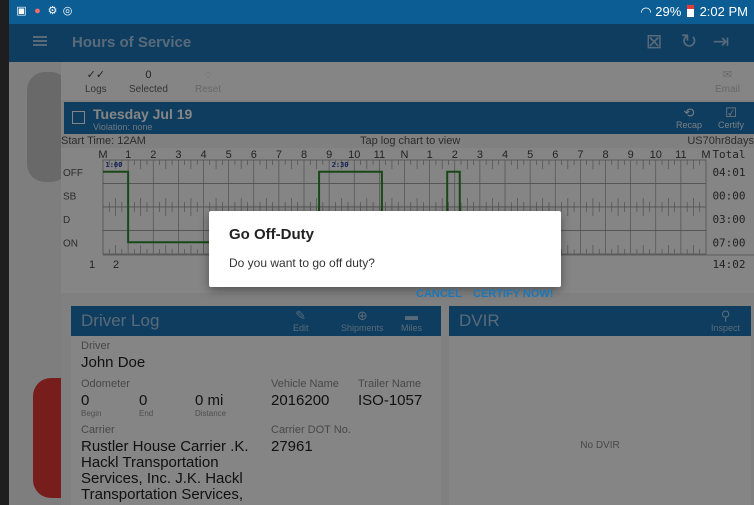 This screenshot has width=754, height=505. What do you see at coordinates (690, 11) in the screenshot?
I see `battery-icon` at bounding box center [690, 11].